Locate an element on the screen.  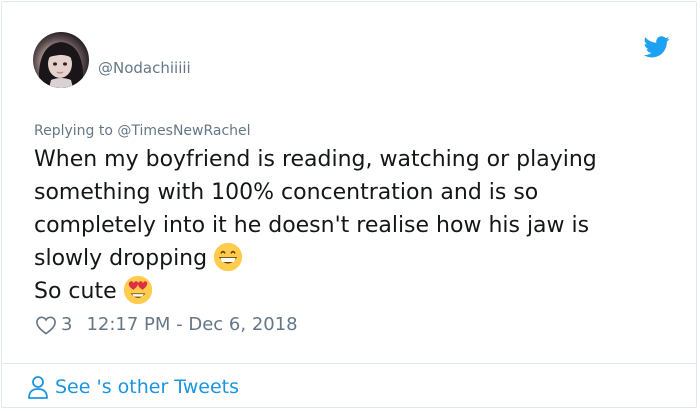
divider is located at coordinates (349, 363).